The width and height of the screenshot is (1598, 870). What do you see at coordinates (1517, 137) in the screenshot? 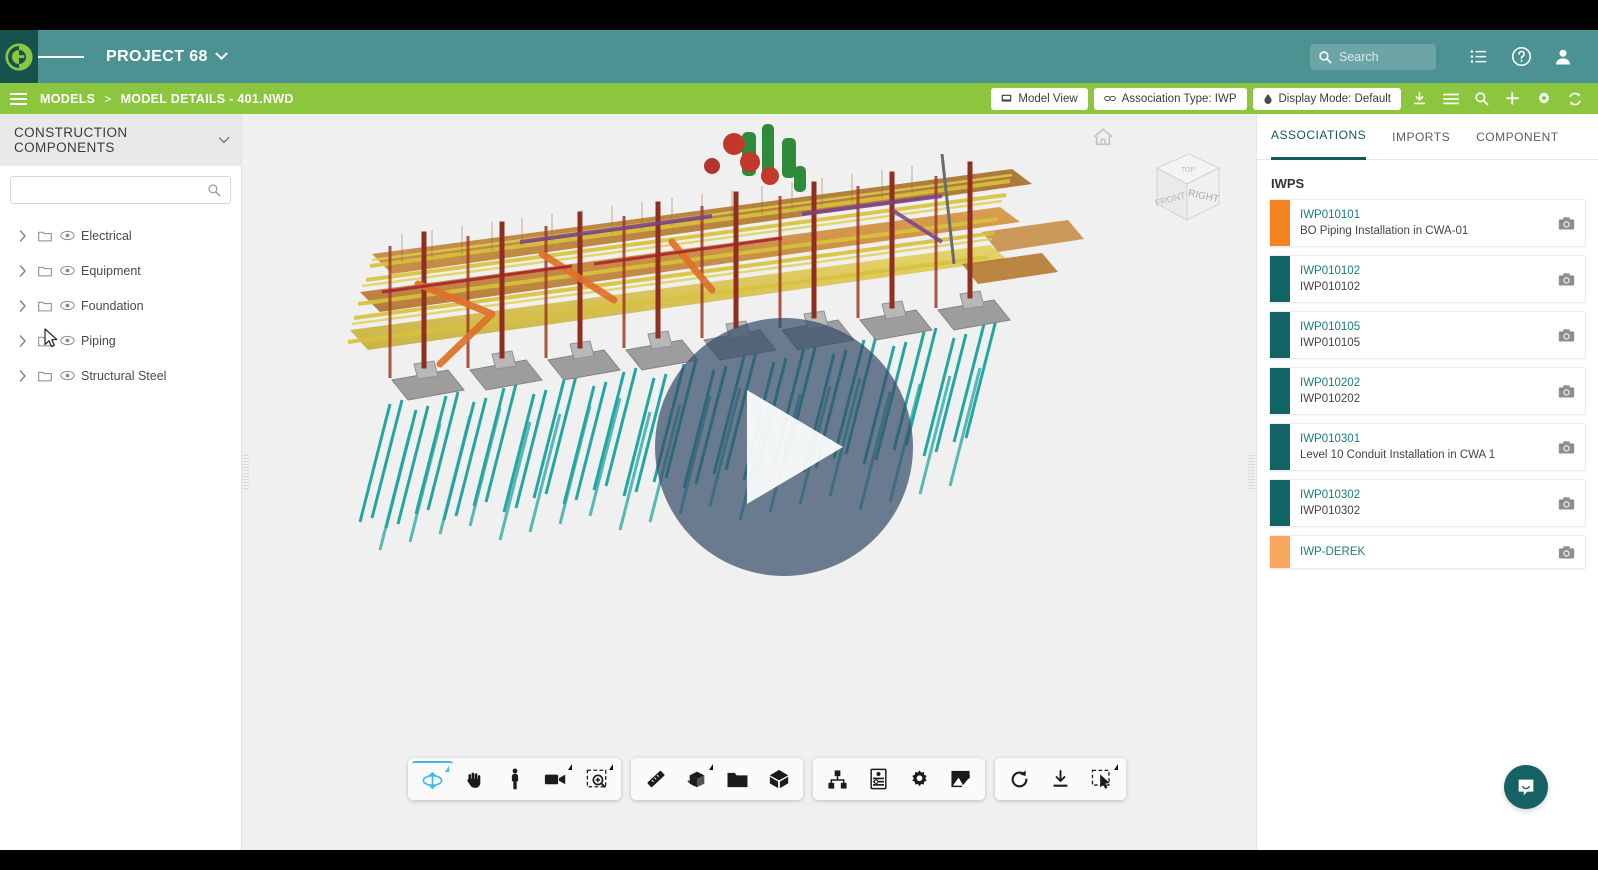
I see `tab-component: COMPONENT` at bounding box center [1517, 137].